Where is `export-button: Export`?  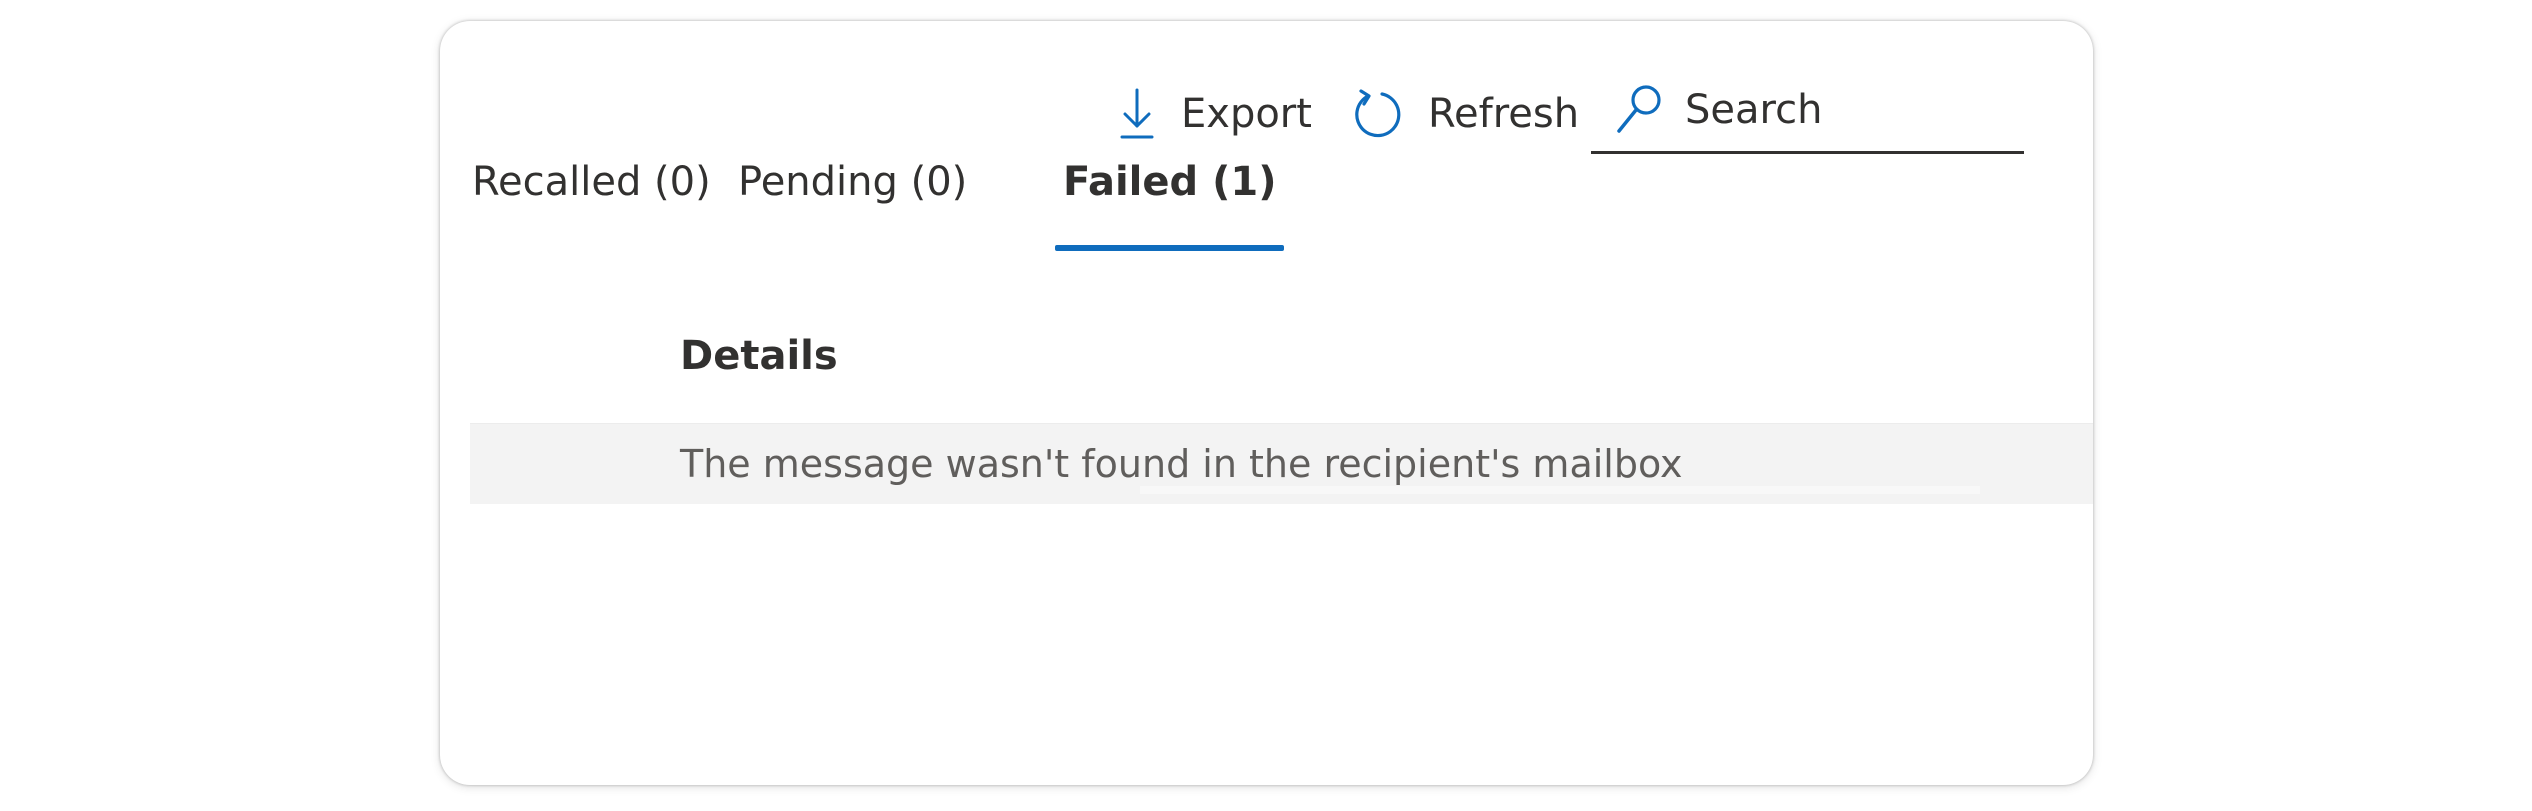
export-button: Export is located at coordinates (1215, 114).